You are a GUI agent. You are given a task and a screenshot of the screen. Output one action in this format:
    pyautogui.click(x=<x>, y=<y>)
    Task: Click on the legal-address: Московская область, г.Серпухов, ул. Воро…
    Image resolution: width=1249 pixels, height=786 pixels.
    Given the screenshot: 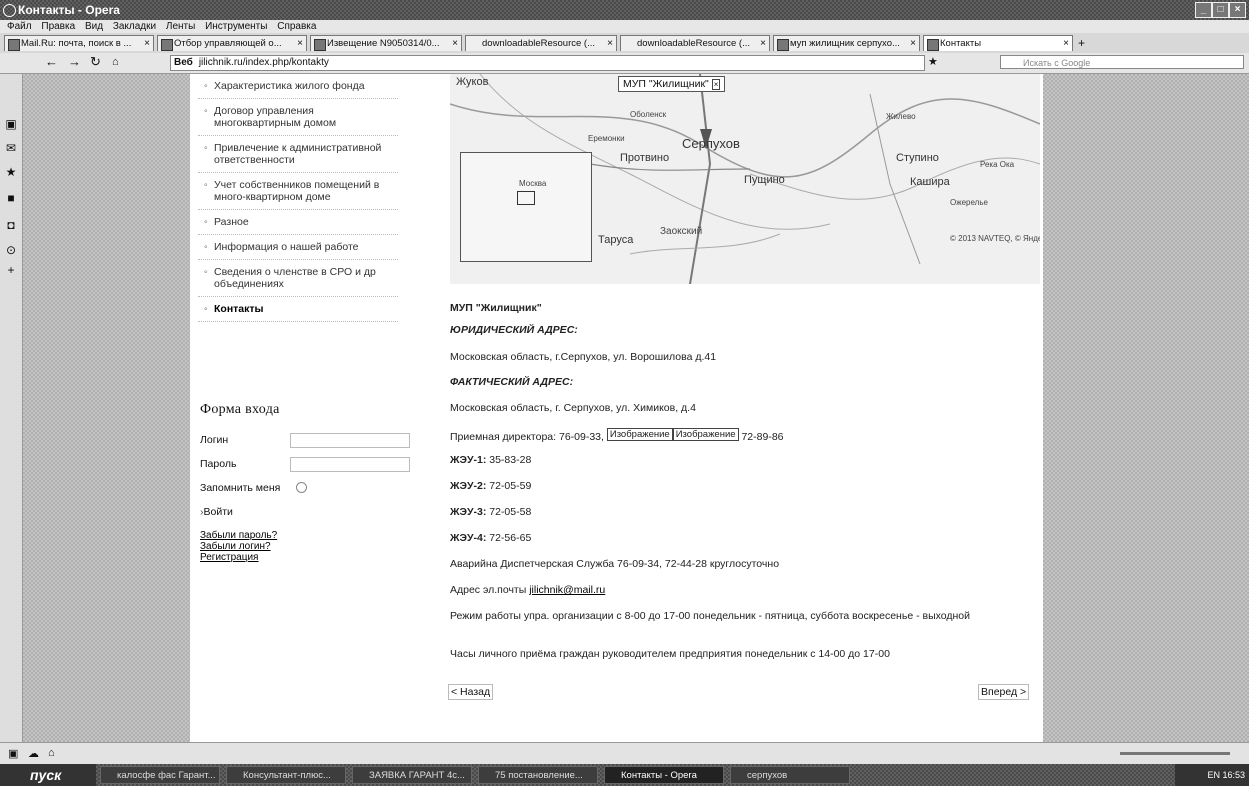 What is the action you would take?
    pyautogui.click(x=583, y=357)
    